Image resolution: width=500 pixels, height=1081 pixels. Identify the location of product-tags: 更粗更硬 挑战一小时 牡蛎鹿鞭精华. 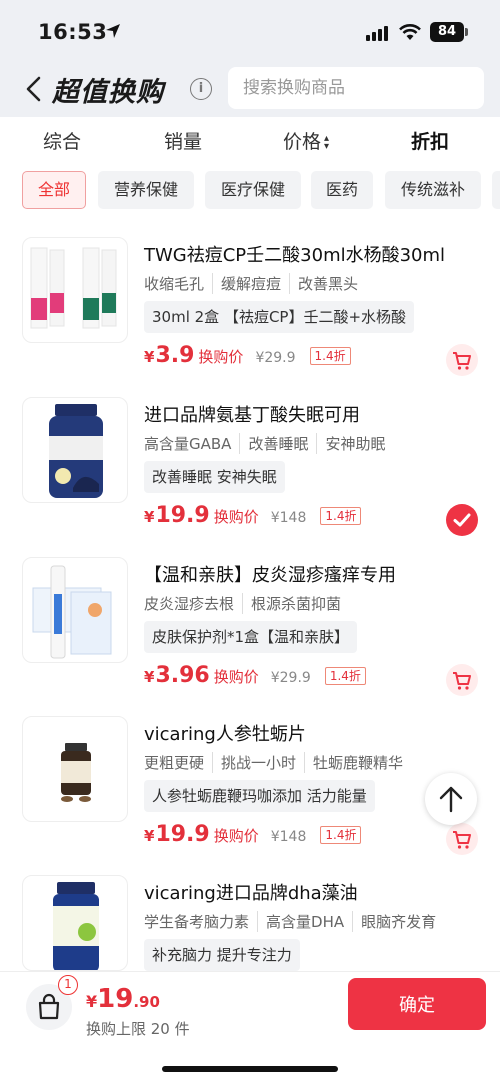
(277, 762).